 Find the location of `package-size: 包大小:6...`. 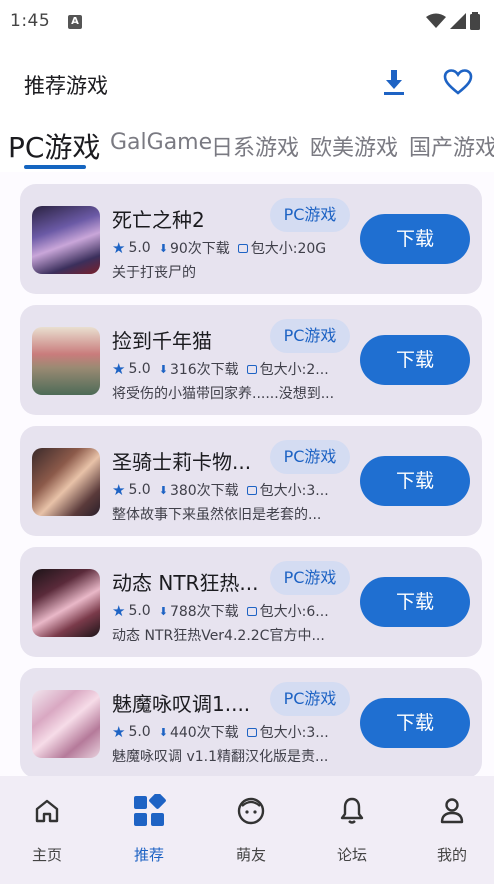

package-size: 包大小:6... is located at coordinates (294, 612).